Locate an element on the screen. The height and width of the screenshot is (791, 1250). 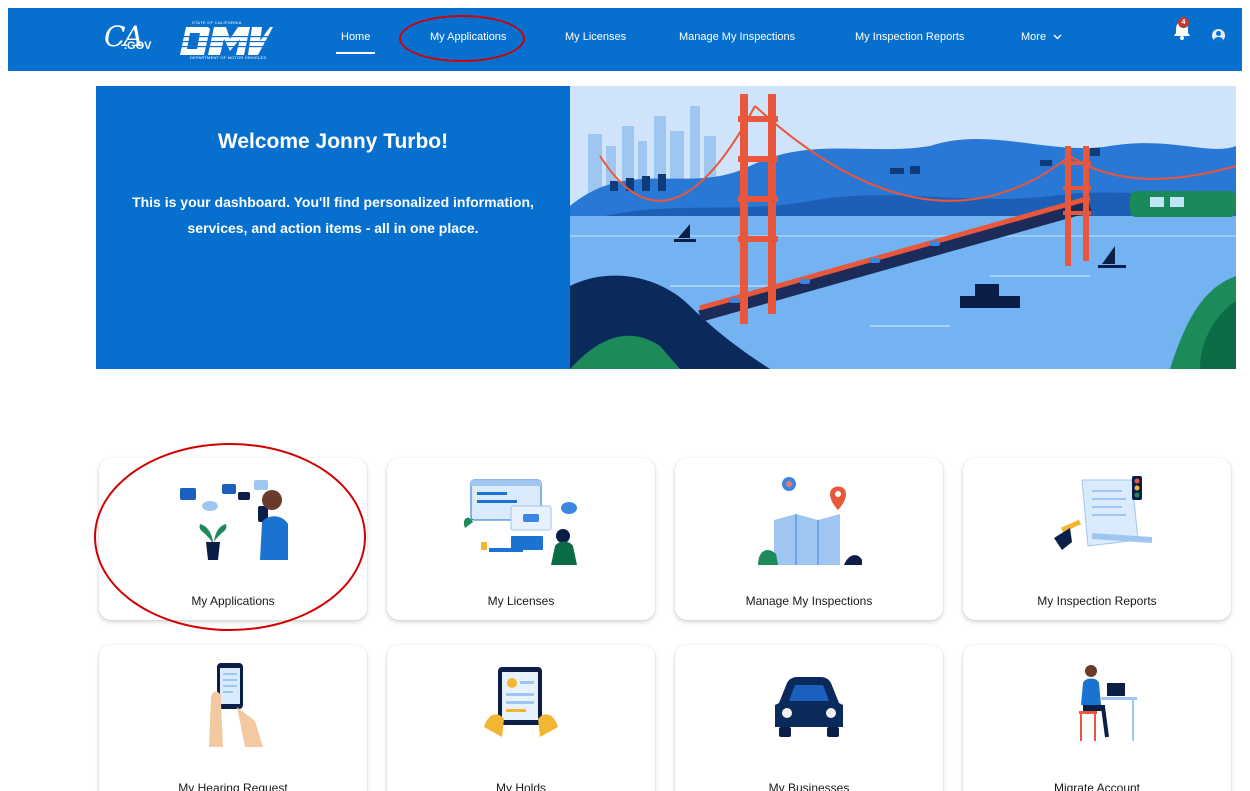
nav-more-label: More is located at coordinates (1034, 37).